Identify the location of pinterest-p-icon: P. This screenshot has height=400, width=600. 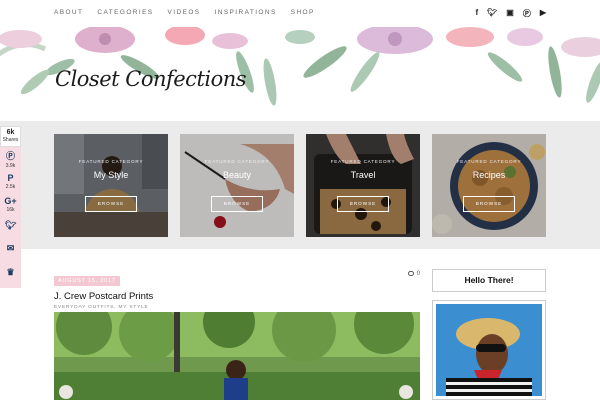
(10, 177).